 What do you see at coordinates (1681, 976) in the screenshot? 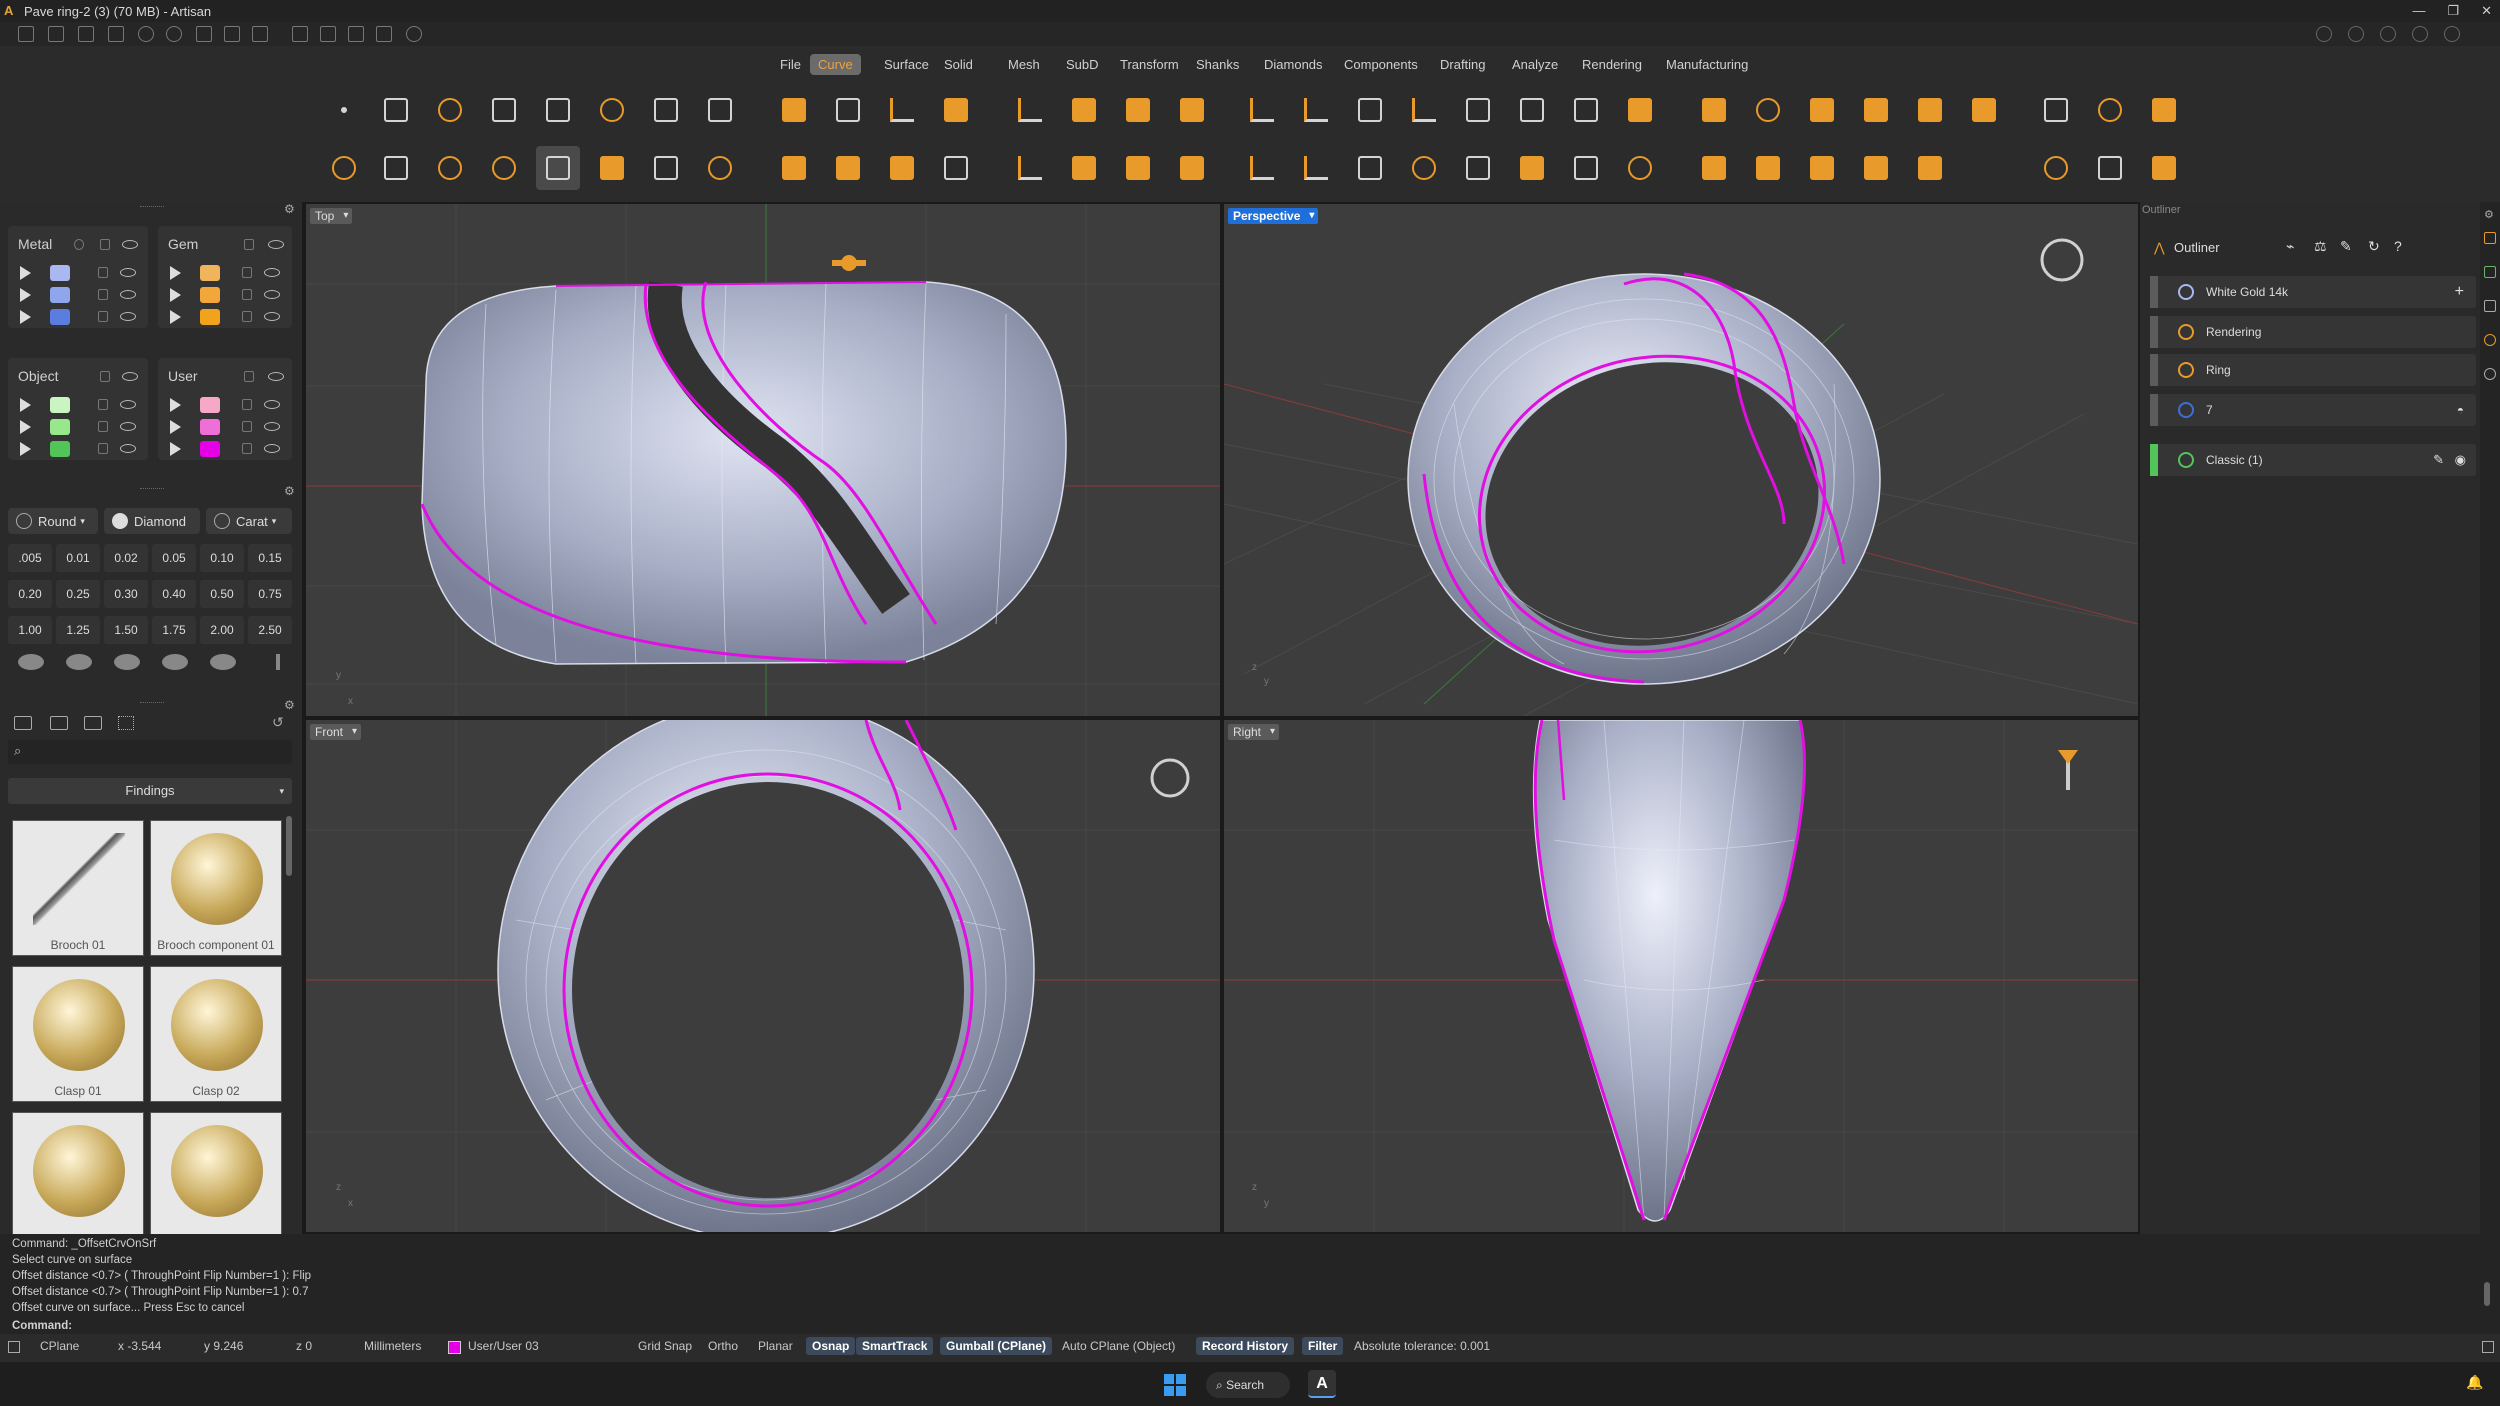
I see `viewport-right: z y Right` at bounding box center [1681, 976].